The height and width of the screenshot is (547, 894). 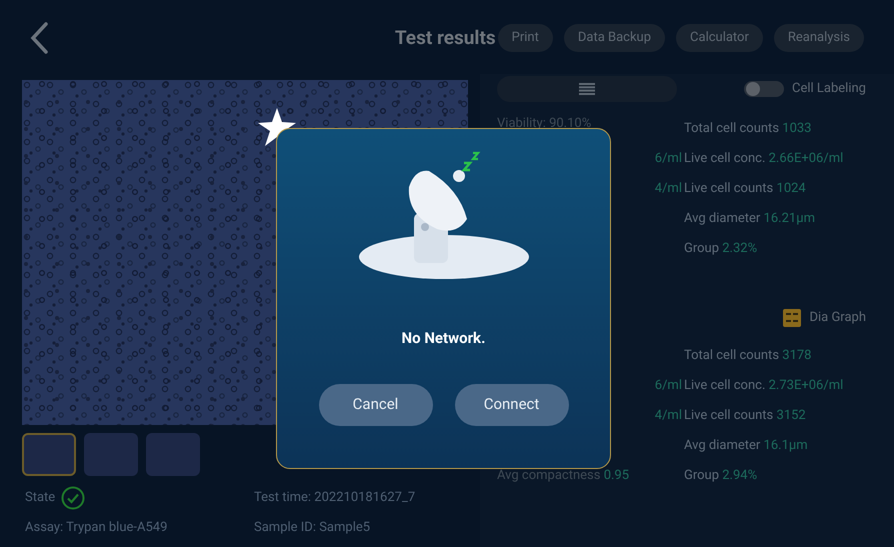 What do you see at coordinates (764, 159) in the screenshot?
I see `stat-text: Live cell conc. 2.66E+06/ml` at bounding box center [764, 159].